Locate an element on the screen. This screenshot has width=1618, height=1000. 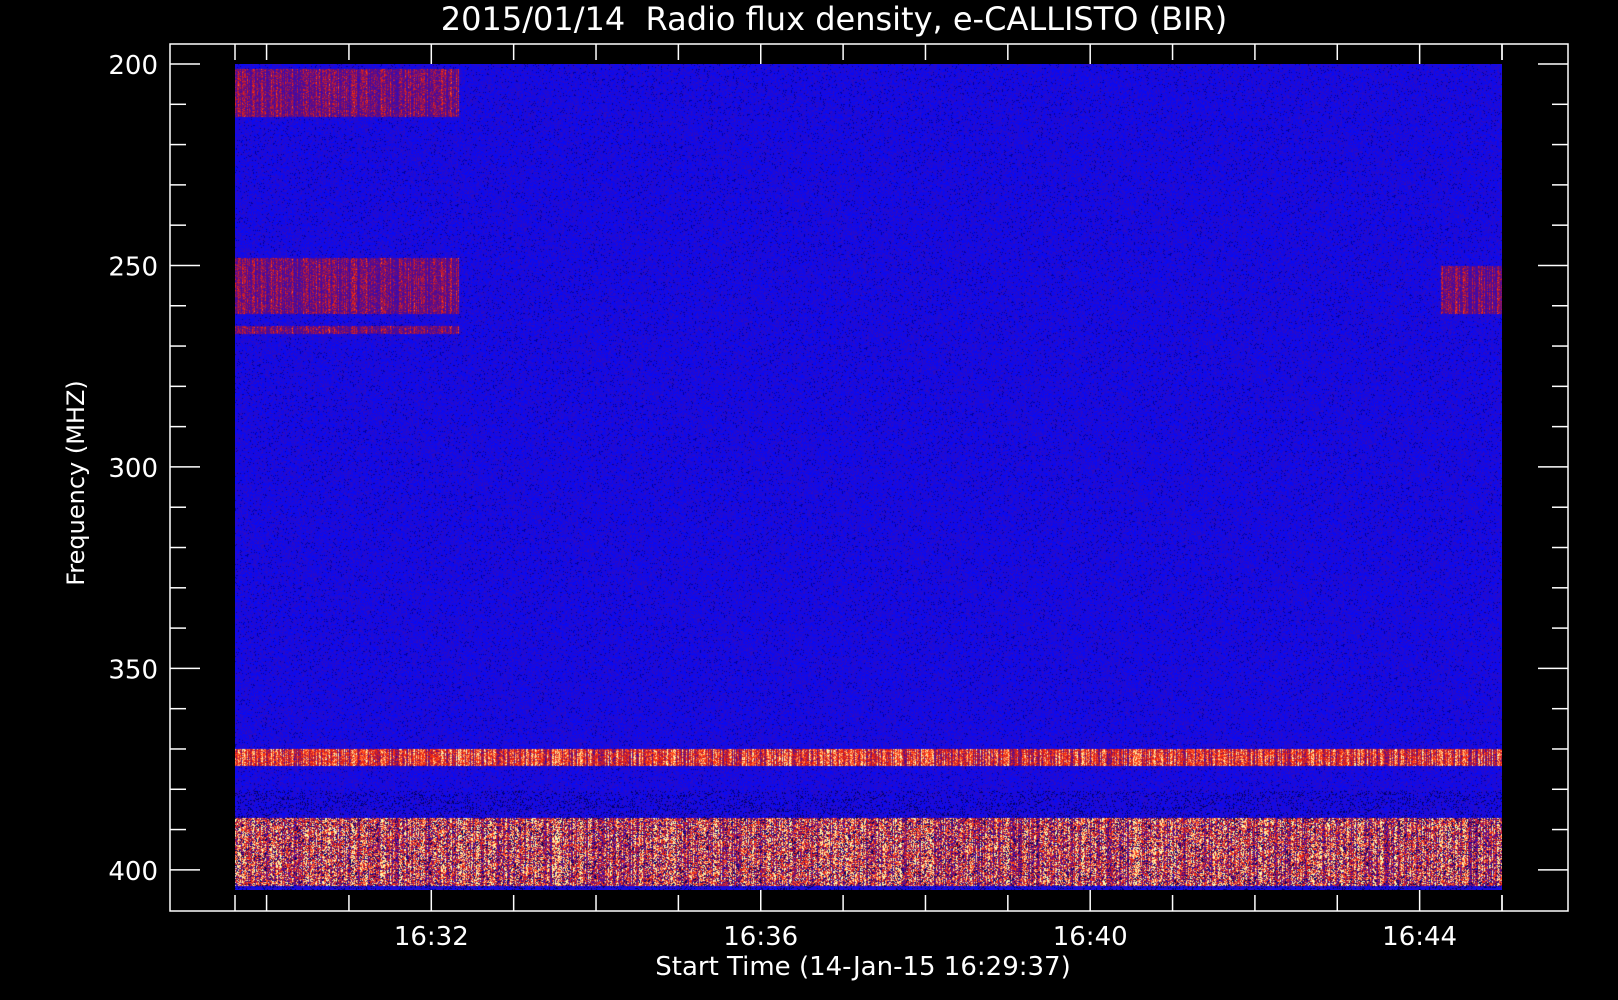
x-axis-label: Start Time (14-Jan-15 16:29:37) is located at coordinates (862, 967).